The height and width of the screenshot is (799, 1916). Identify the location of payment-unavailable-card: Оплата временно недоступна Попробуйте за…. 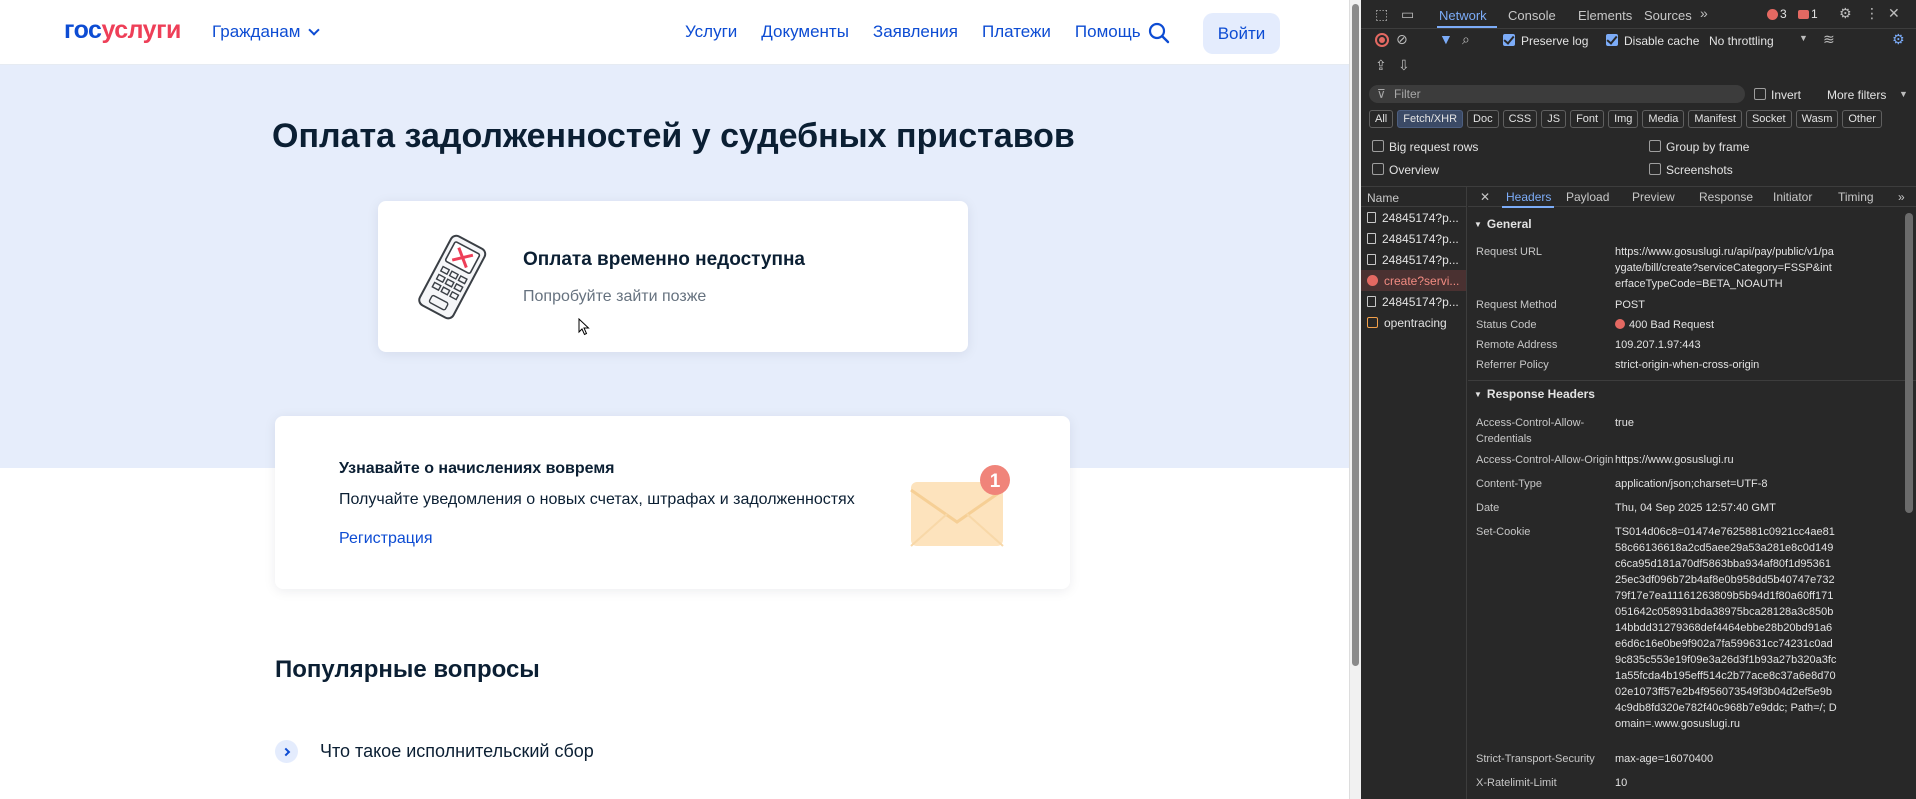
(673, 276).